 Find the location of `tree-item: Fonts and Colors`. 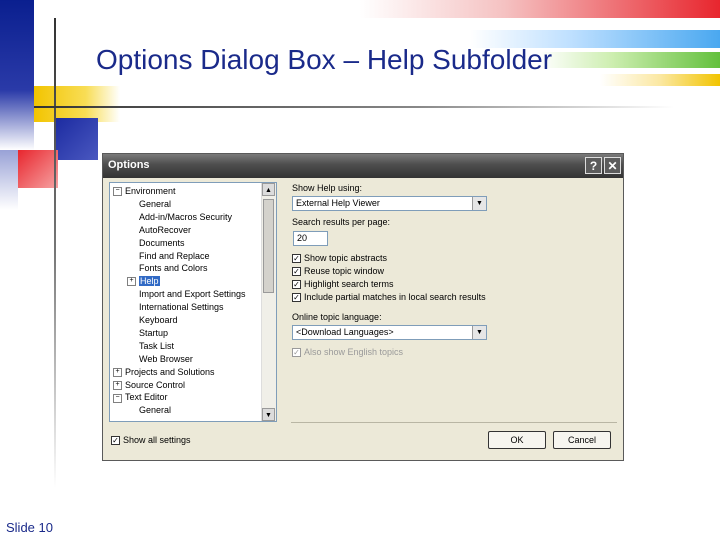

tree-item: Fonts and Colors is located at coordinates (173, 268).